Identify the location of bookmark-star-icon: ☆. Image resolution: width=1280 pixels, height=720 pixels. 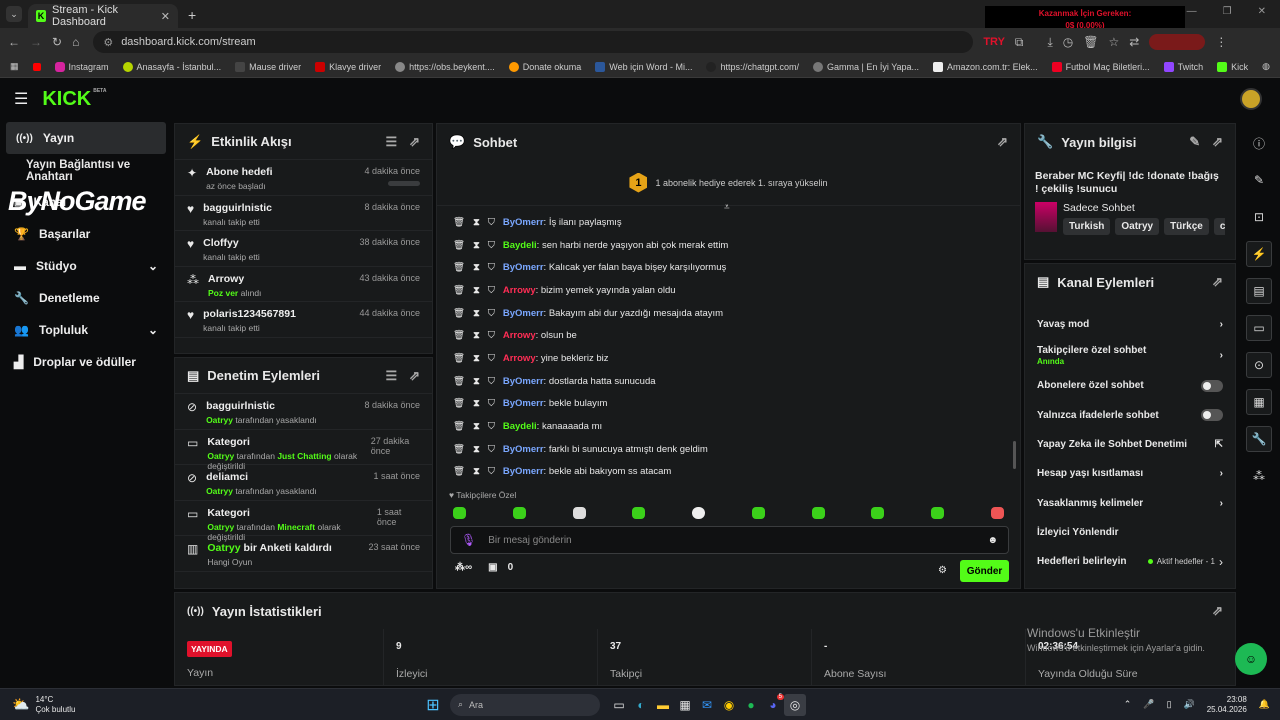
(1114, 42).